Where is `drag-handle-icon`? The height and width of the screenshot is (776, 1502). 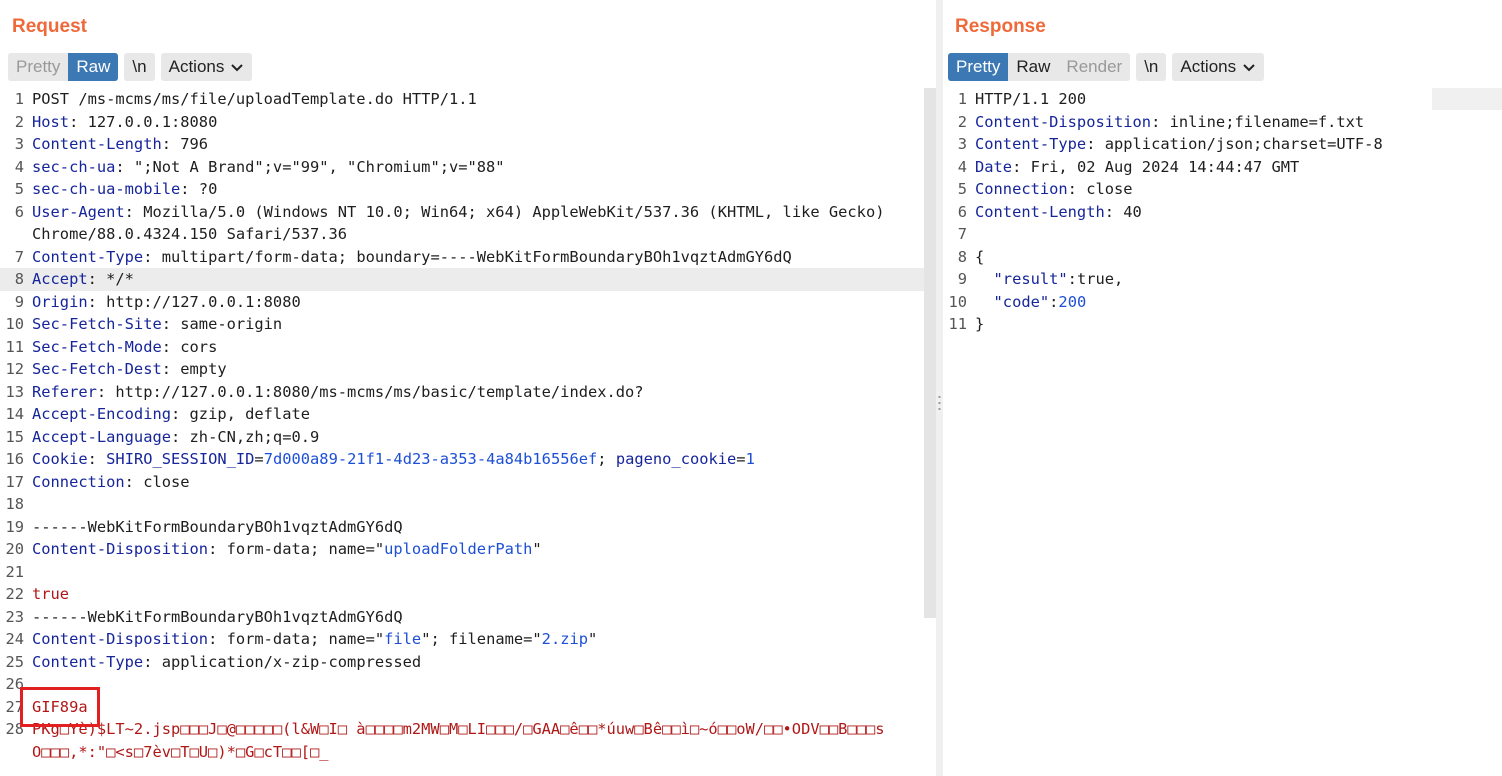
drag-handle-icon is located at coordinates (939, 403).